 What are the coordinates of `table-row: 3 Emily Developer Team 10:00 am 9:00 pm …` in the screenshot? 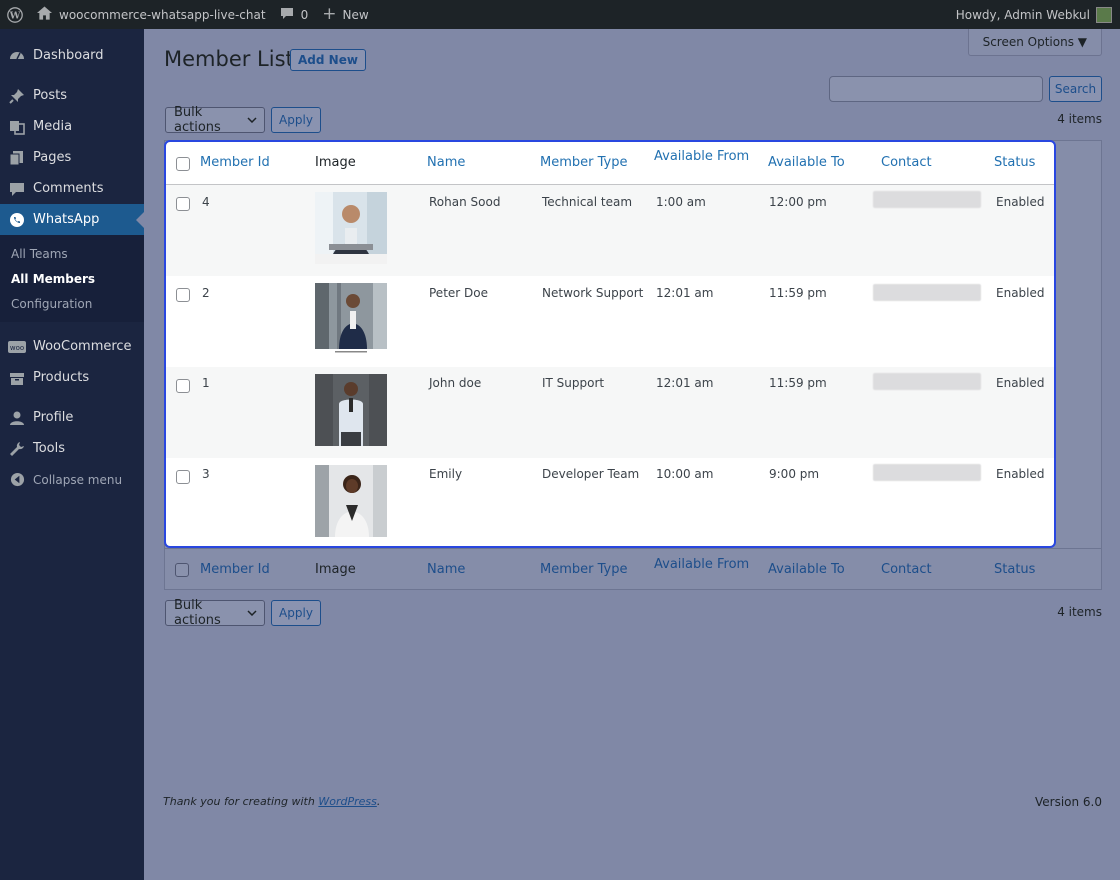 It's located at (610, 502).